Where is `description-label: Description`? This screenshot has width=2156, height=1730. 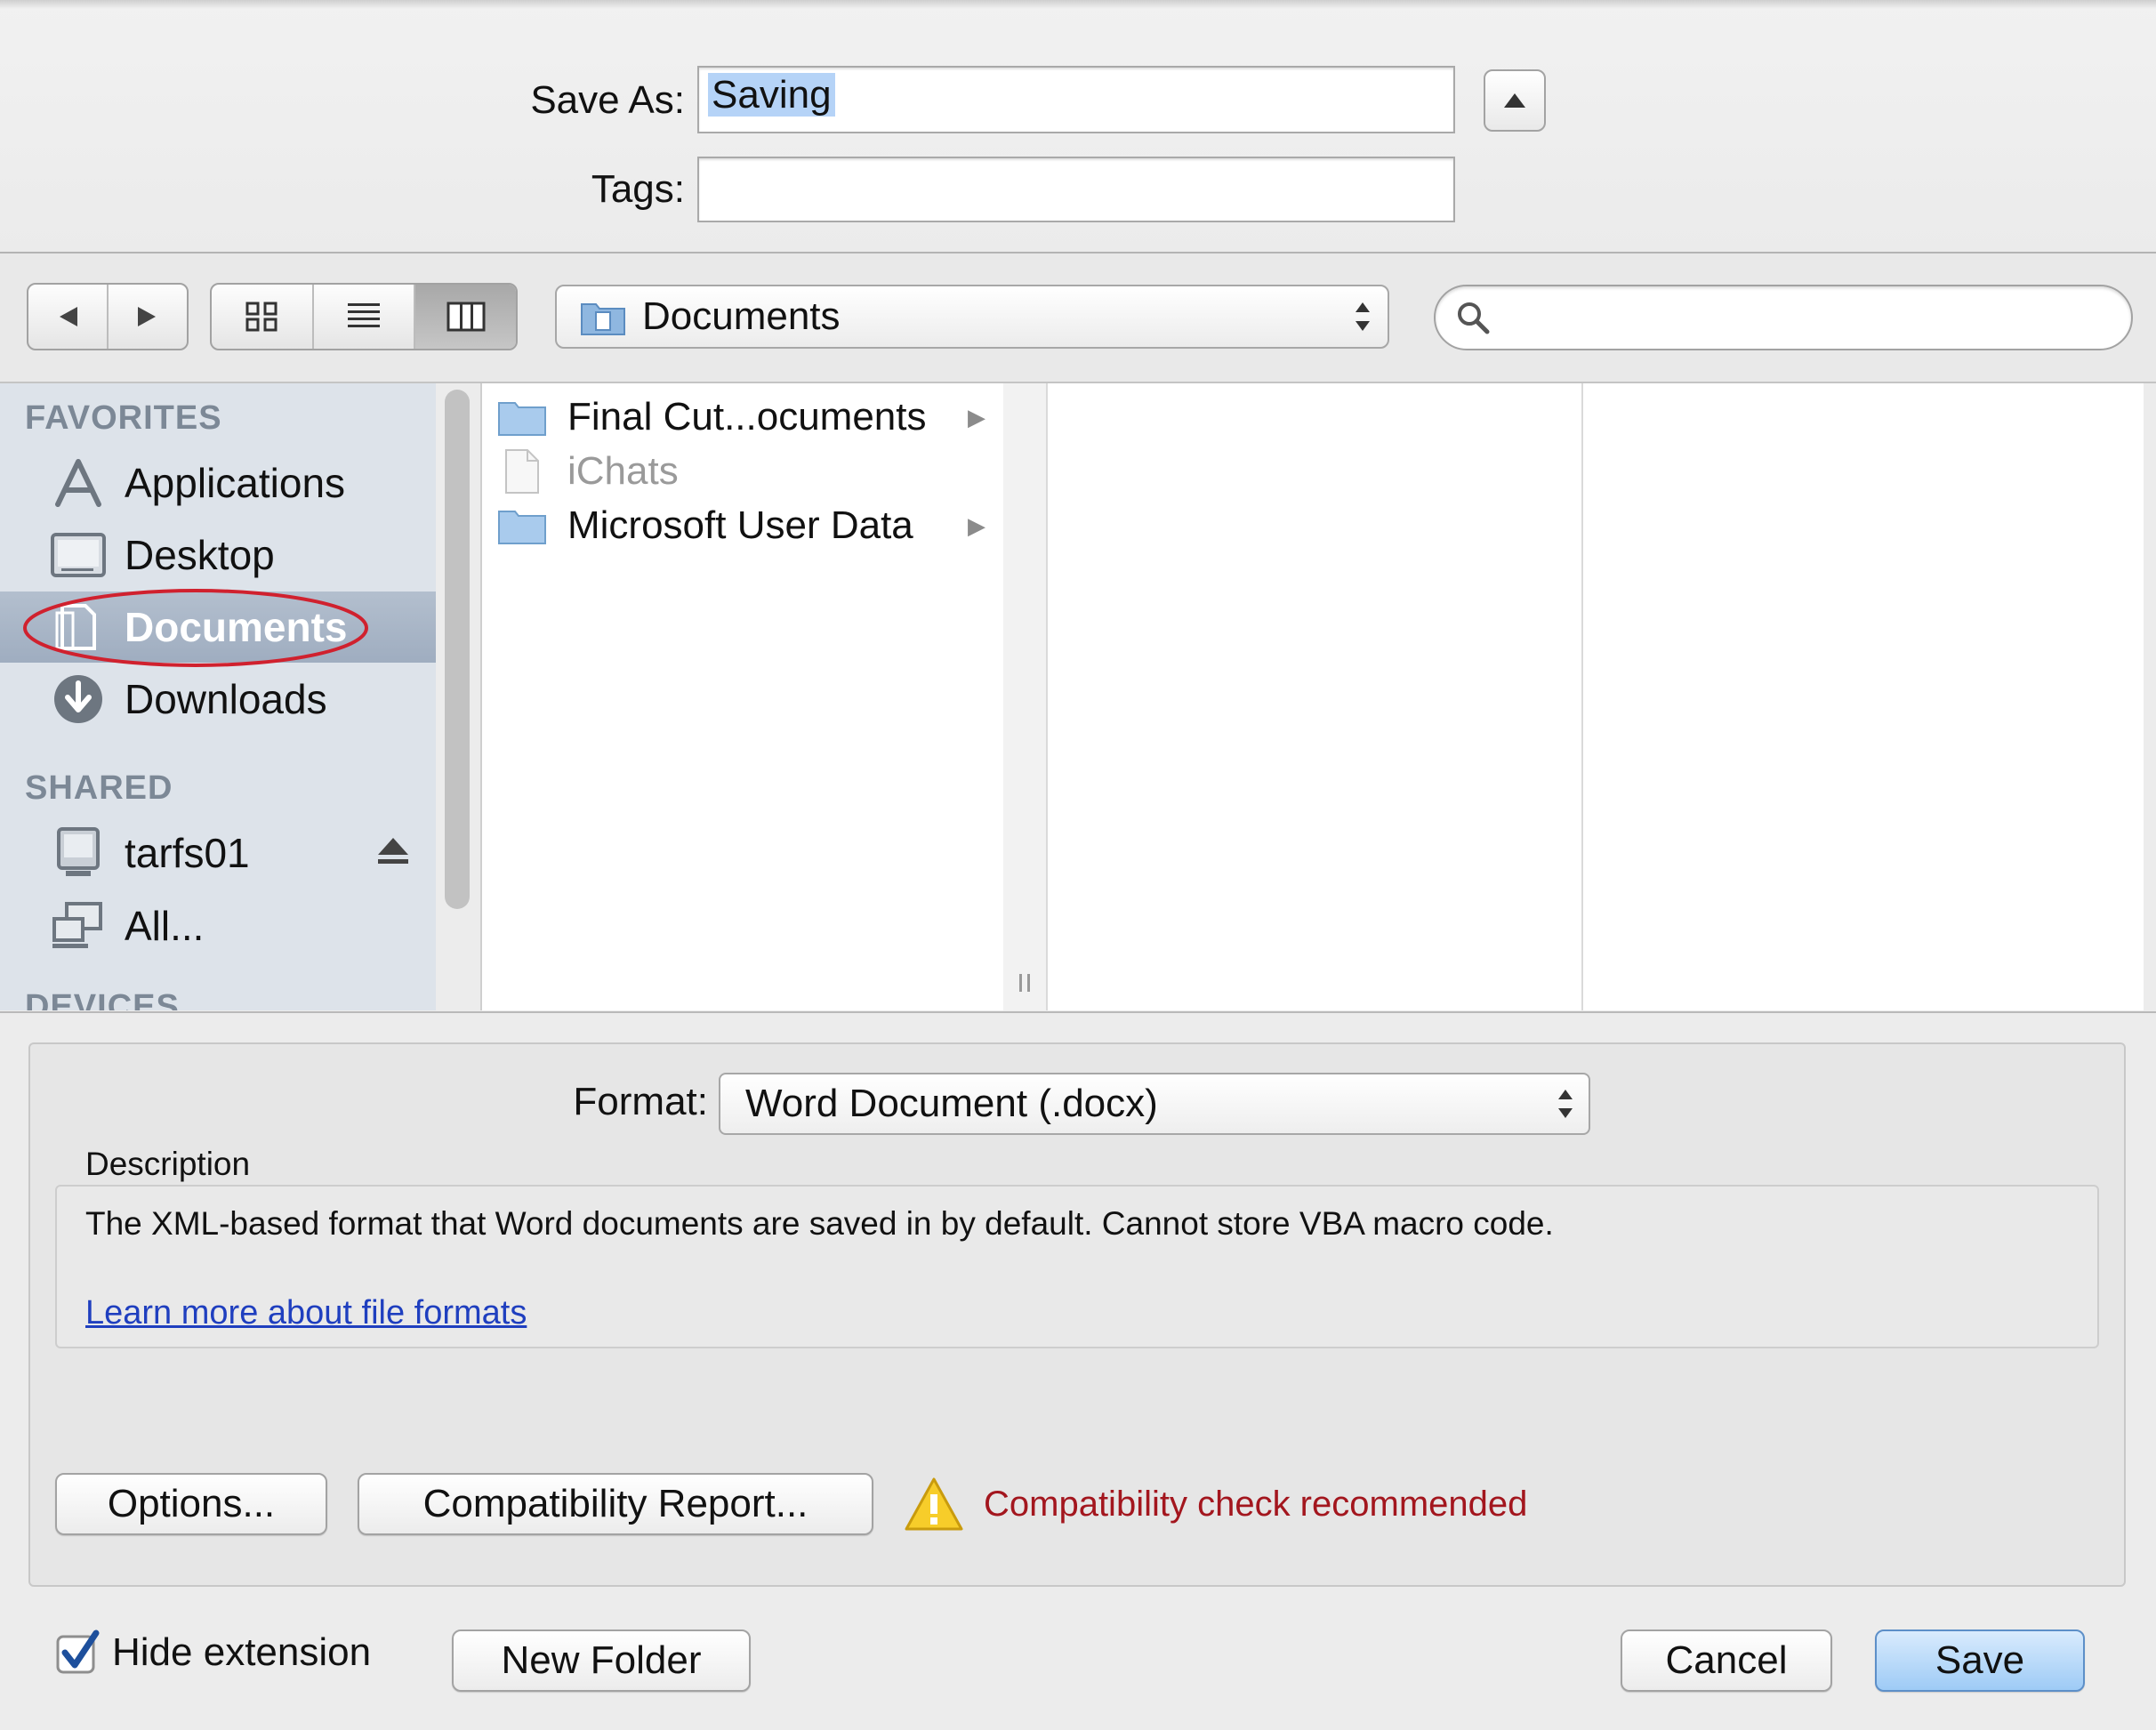 description-label: Description is located at coordinates (168, 1164).